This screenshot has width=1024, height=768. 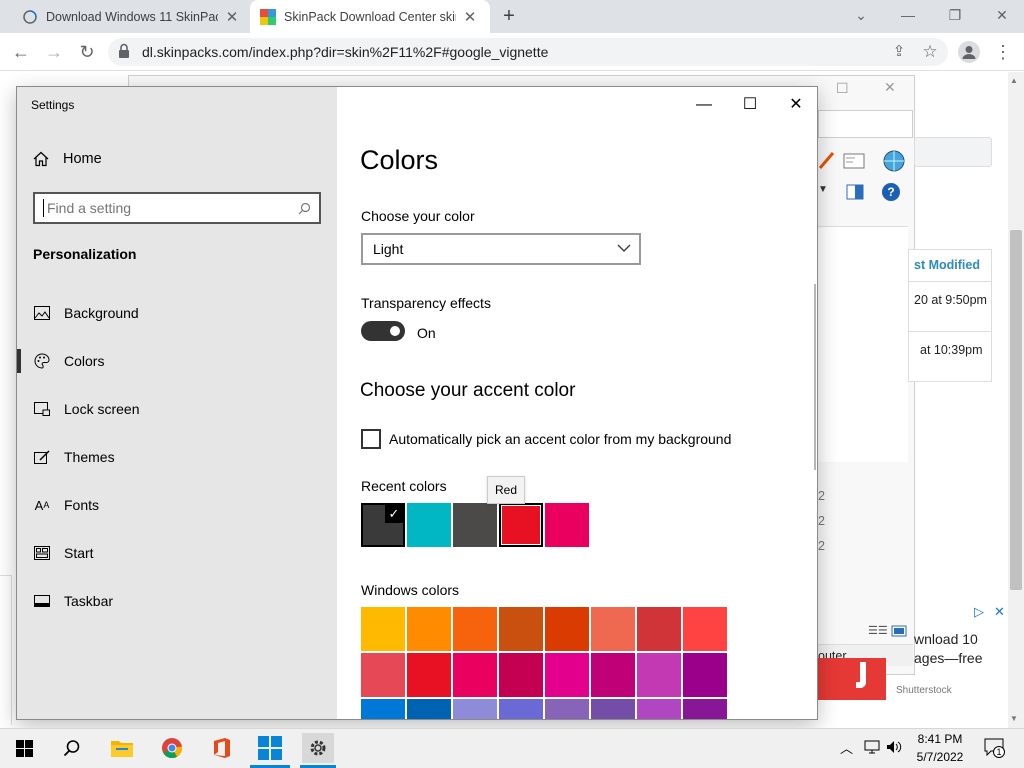 What do you see at coordinates (87, 52) in the screenshot?
I see `reload-icon: ↻` at bounding box center [87, 52].